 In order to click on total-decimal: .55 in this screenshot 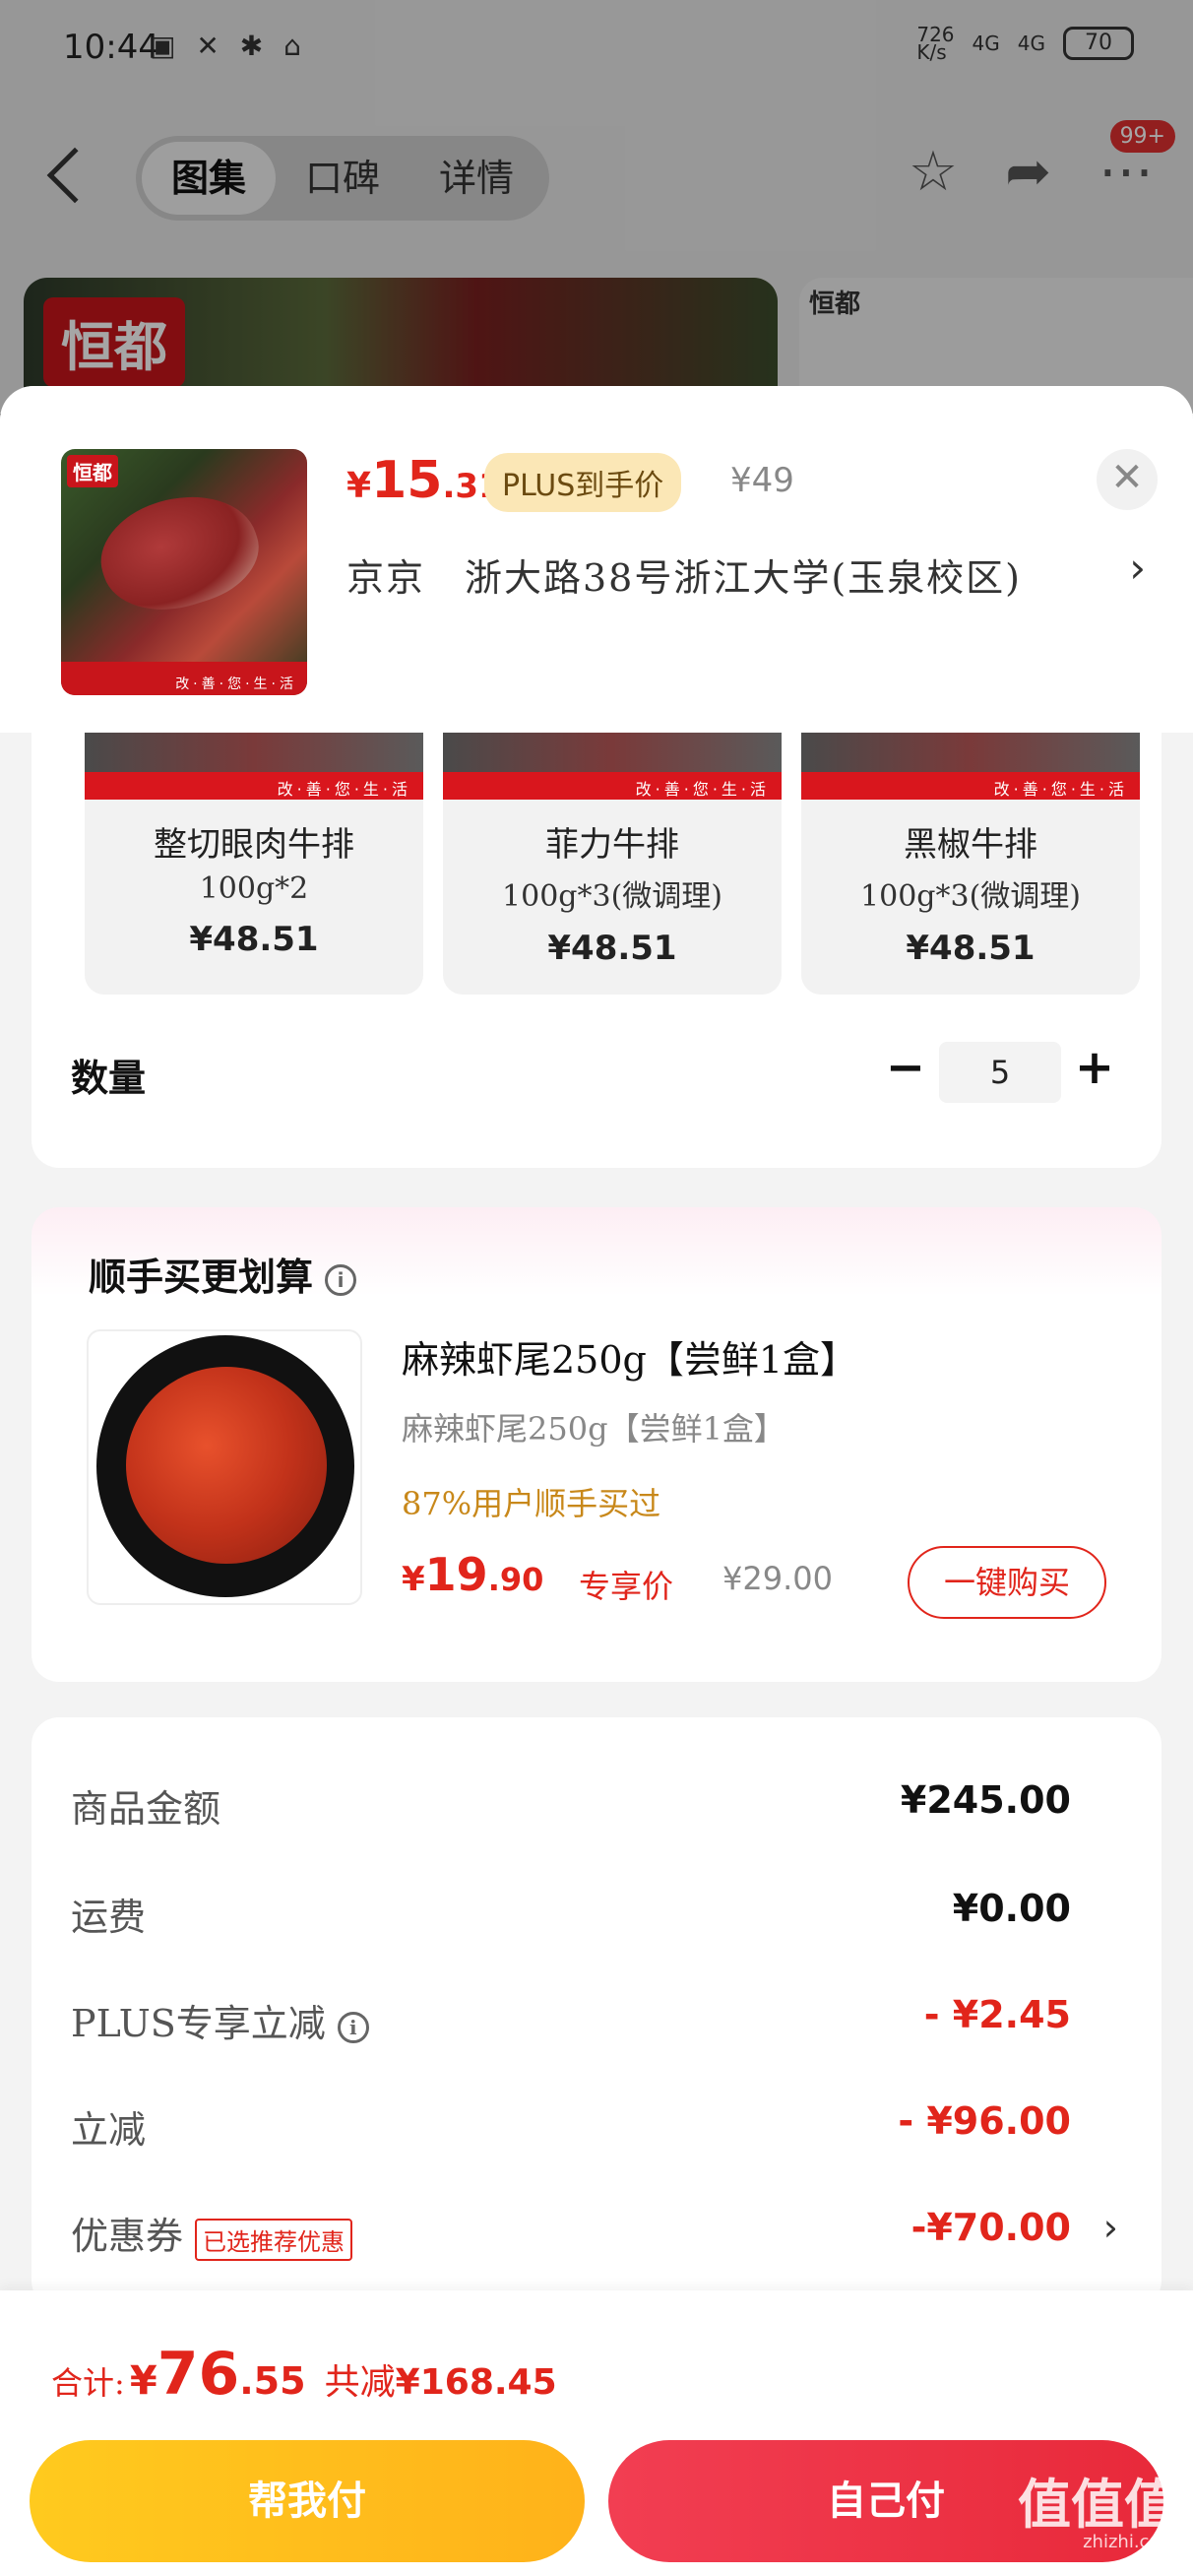, I will do `click(272, 2381)`.